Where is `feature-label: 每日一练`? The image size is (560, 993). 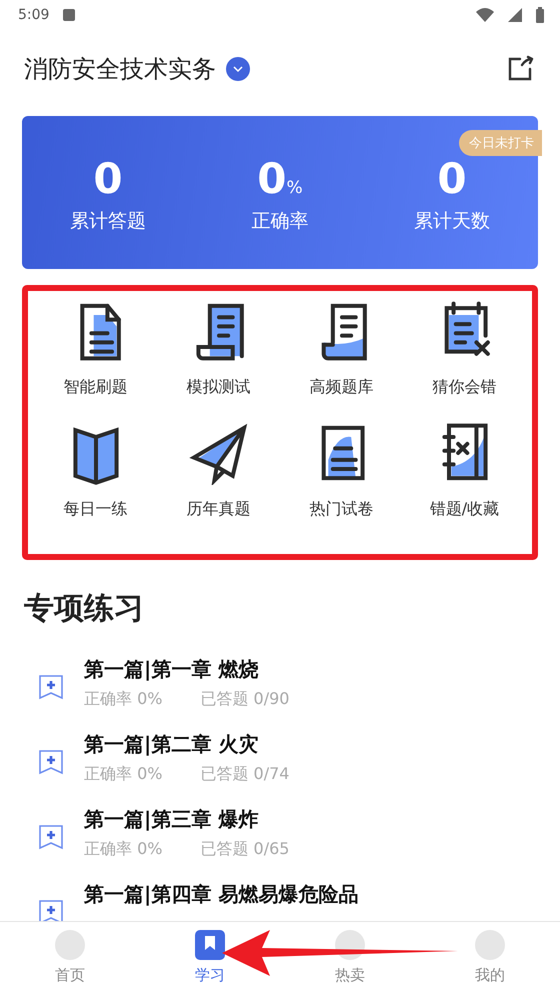
feature-label: 每日一练 is located at coordinates (96, 509).